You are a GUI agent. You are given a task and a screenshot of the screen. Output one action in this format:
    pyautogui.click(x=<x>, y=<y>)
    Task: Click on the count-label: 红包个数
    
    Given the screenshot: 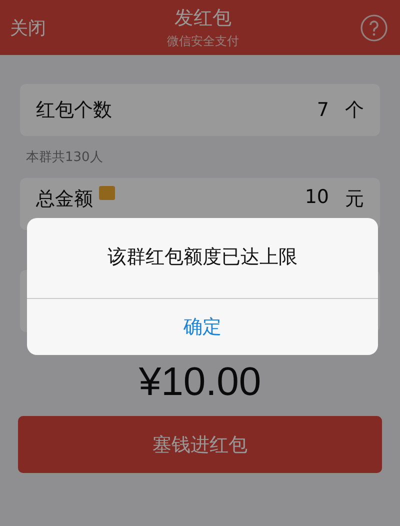 What is the action you would take?
    pyautogui.click(x=74, y=110)
    